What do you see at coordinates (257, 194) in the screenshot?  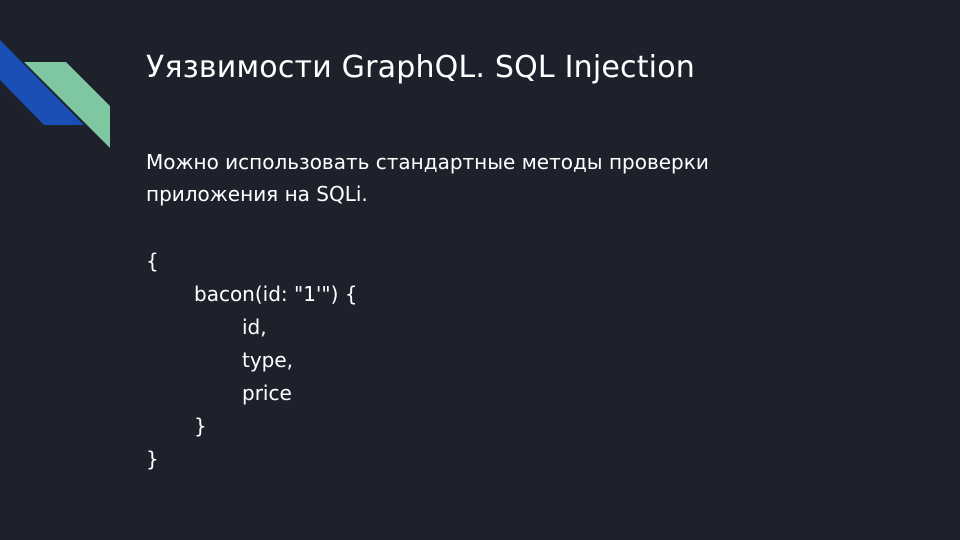 I see `body-line-2: приложения на SQLi.` at bounding box center [257, 194].